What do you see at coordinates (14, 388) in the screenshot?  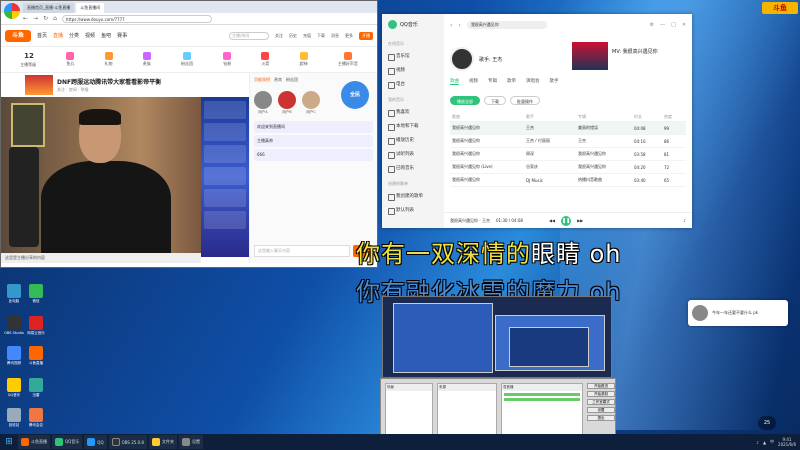 I see `desktop-icon: QQ音乐` at bounding box center [14, 388].